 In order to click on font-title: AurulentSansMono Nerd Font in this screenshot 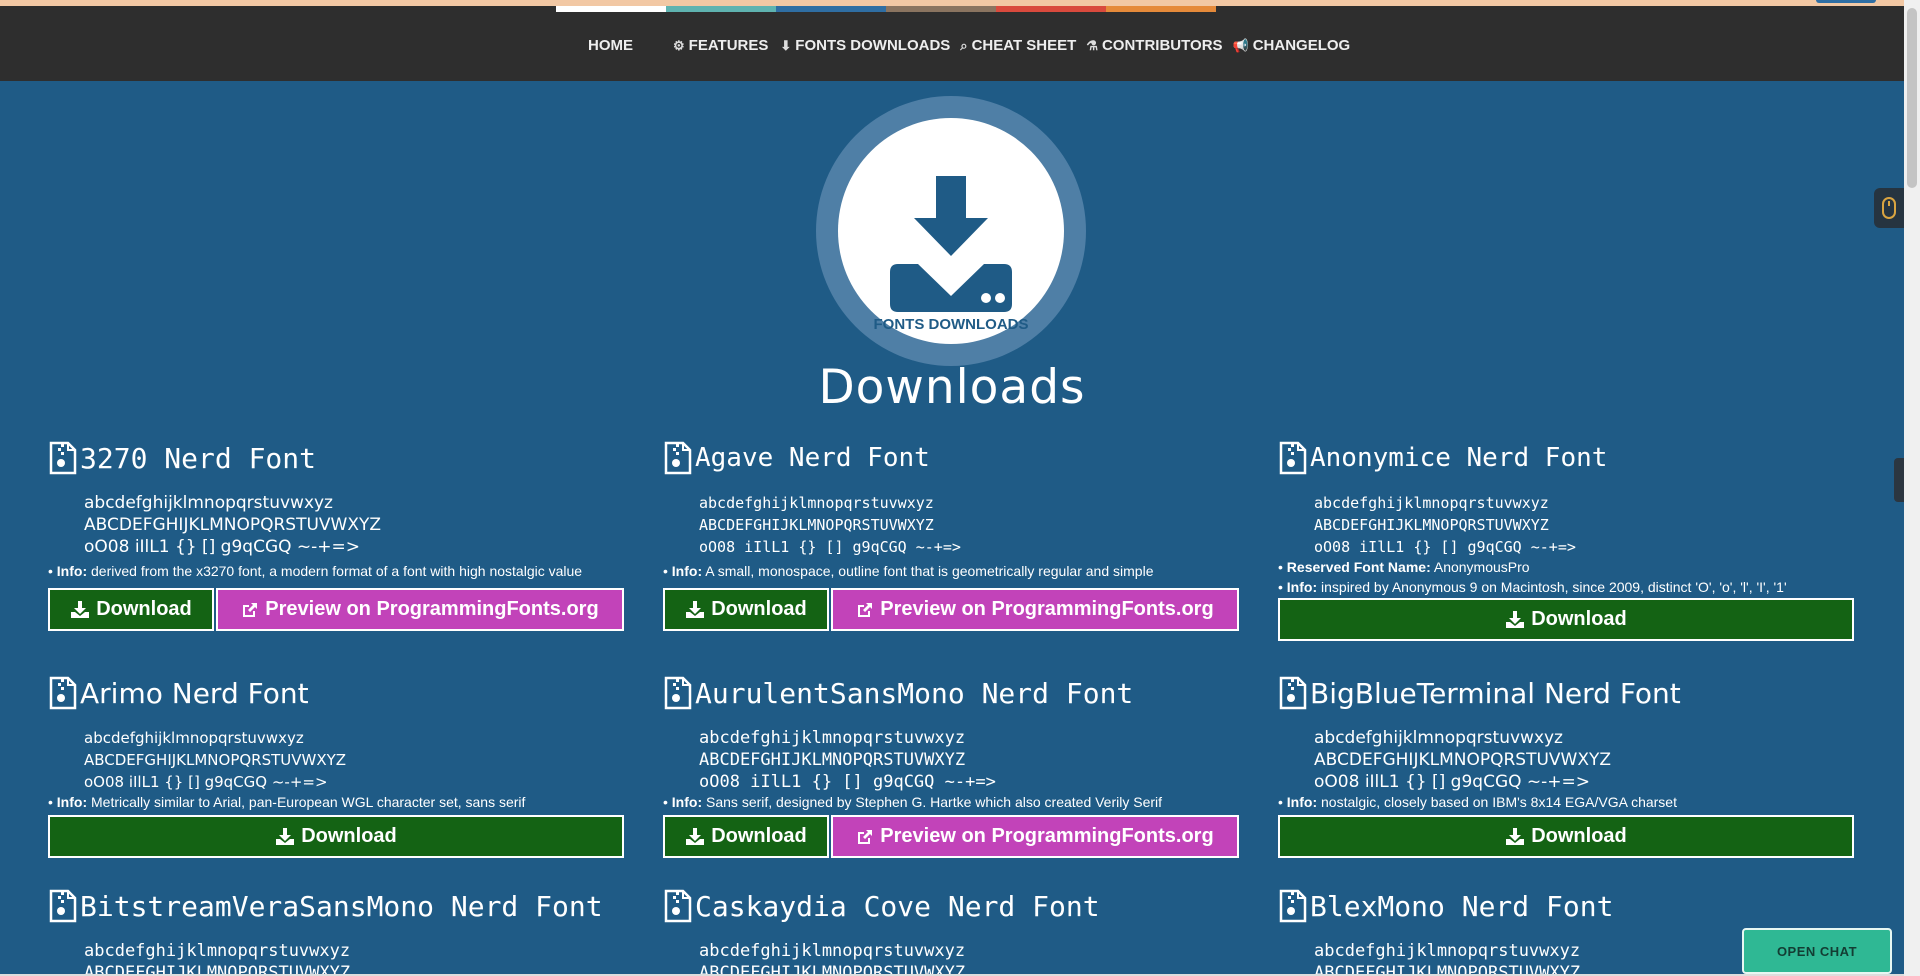, I will do `click(951, 693)`.